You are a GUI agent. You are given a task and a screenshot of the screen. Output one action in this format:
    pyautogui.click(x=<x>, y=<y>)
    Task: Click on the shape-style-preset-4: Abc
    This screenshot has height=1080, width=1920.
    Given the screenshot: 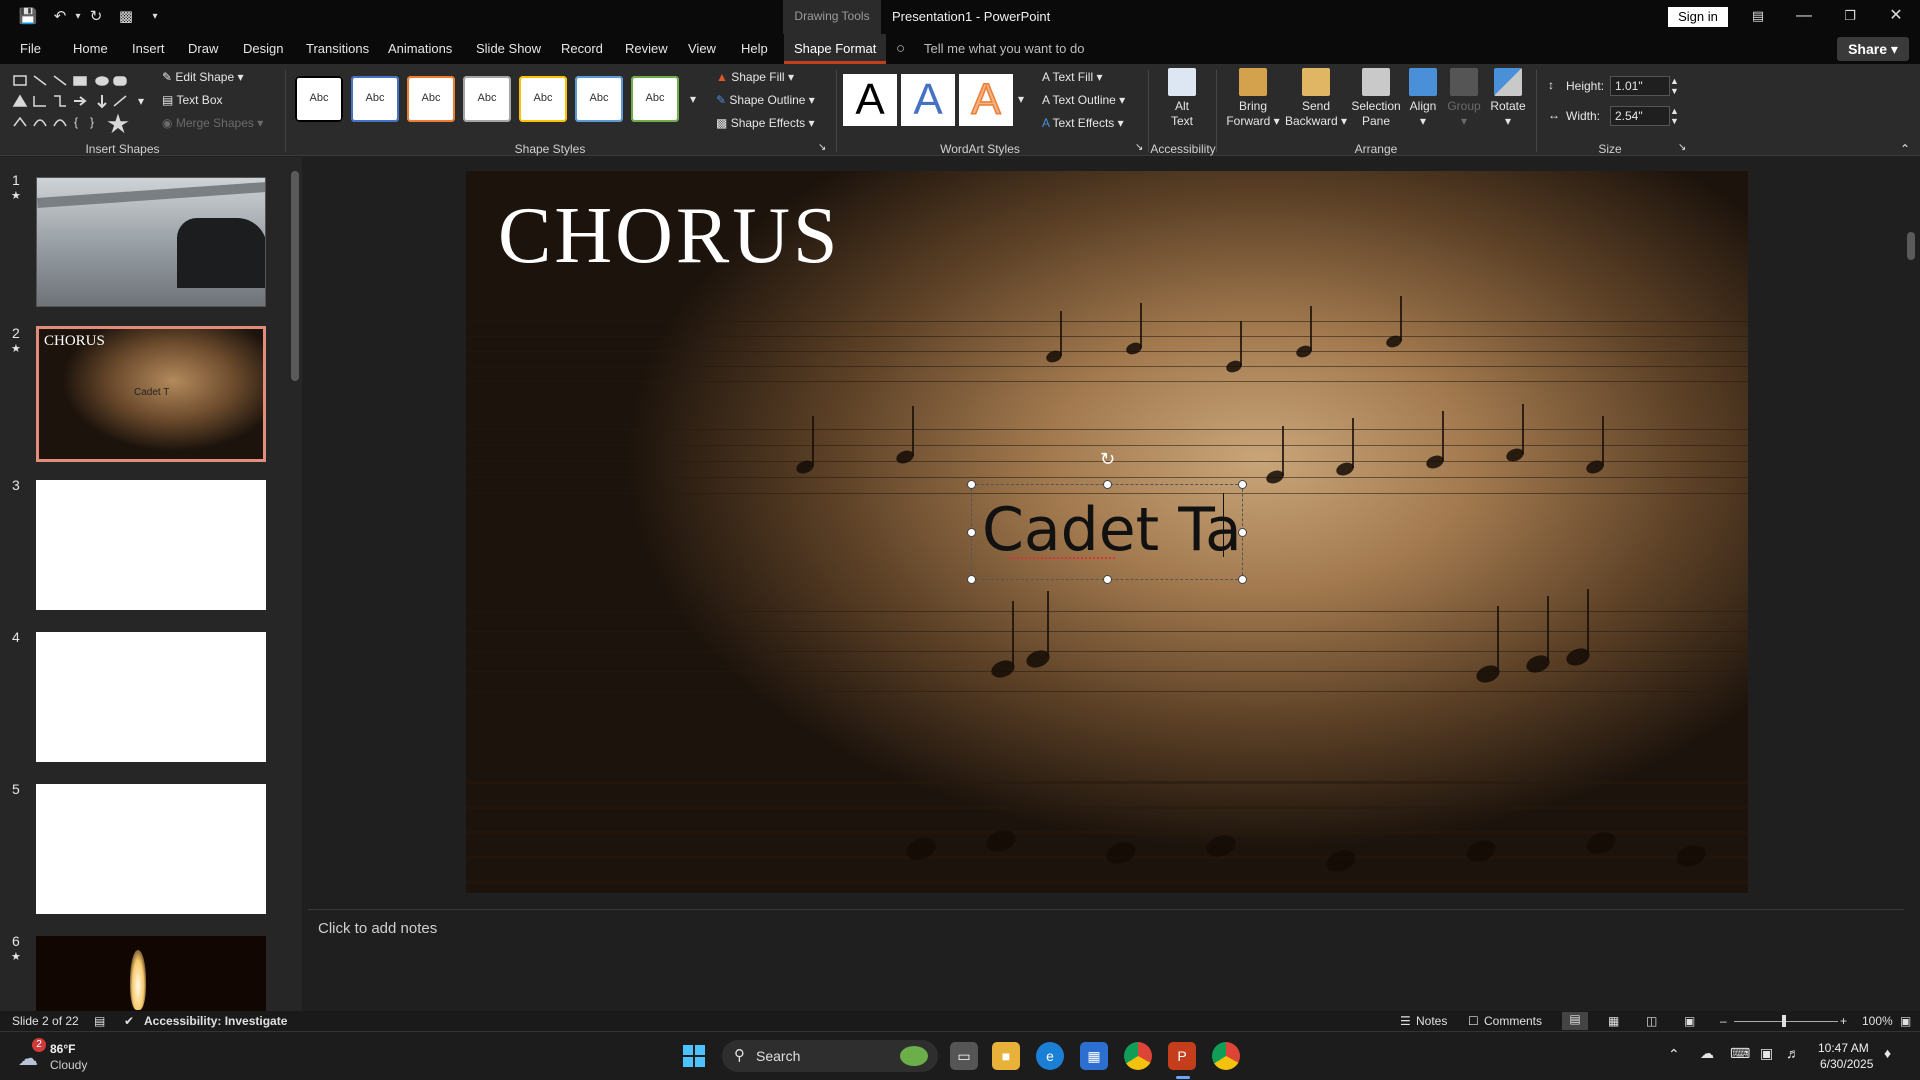 What is the action you would take?
    pyautogui.click(x=487, y=99)
    